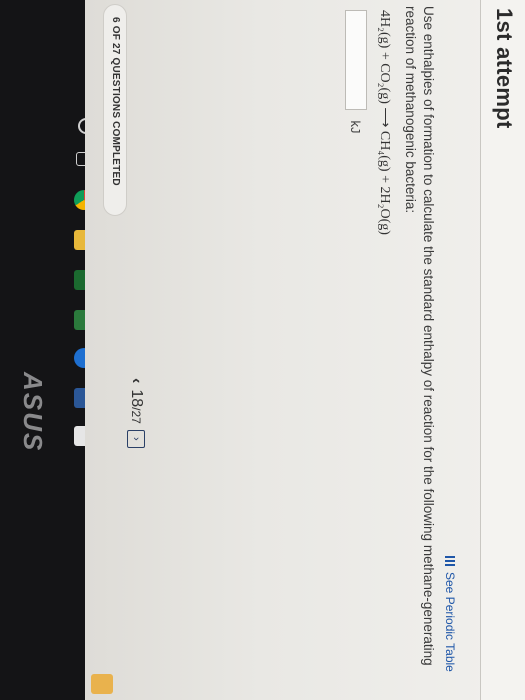 The image size is (525, 700). What do you see at coordinates (136, 415) in the screenshot?
I see `total-questions: /27` at bounding box center [136, 415].